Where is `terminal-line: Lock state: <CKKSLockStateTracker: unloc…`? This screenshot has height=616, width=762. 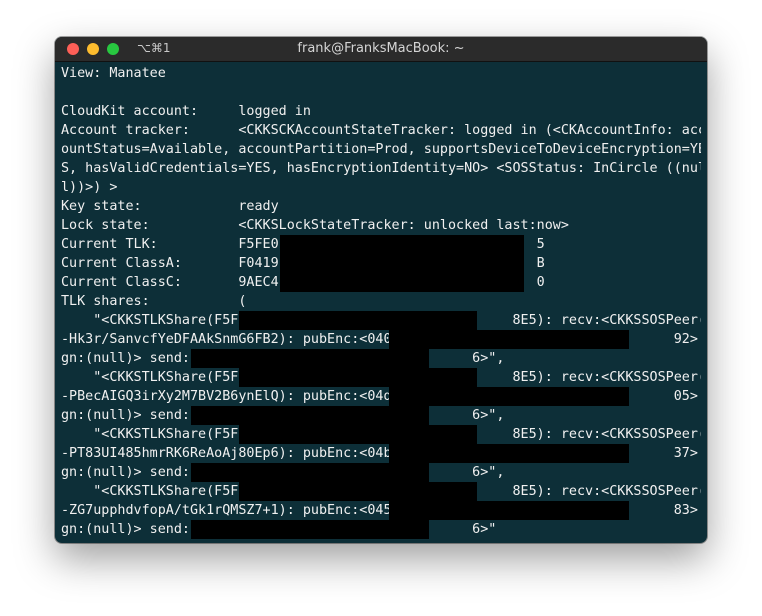
terminal-line: Lock state: <CKKSLockStateTracker: unloc… is located at coordinates (315, 225).